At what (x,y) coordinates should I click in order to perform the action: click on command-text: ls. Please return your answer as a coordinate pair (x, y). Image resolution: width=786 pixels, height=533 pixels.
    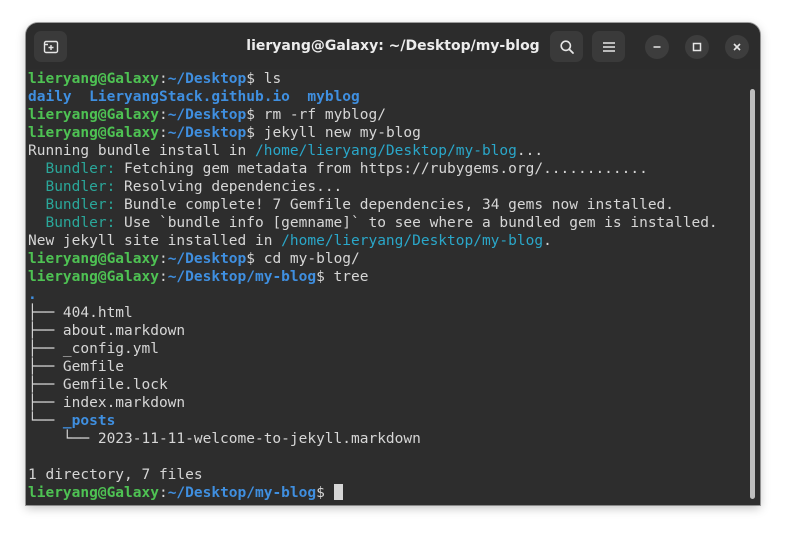
    Looking at the image, I should click on (268, 79).